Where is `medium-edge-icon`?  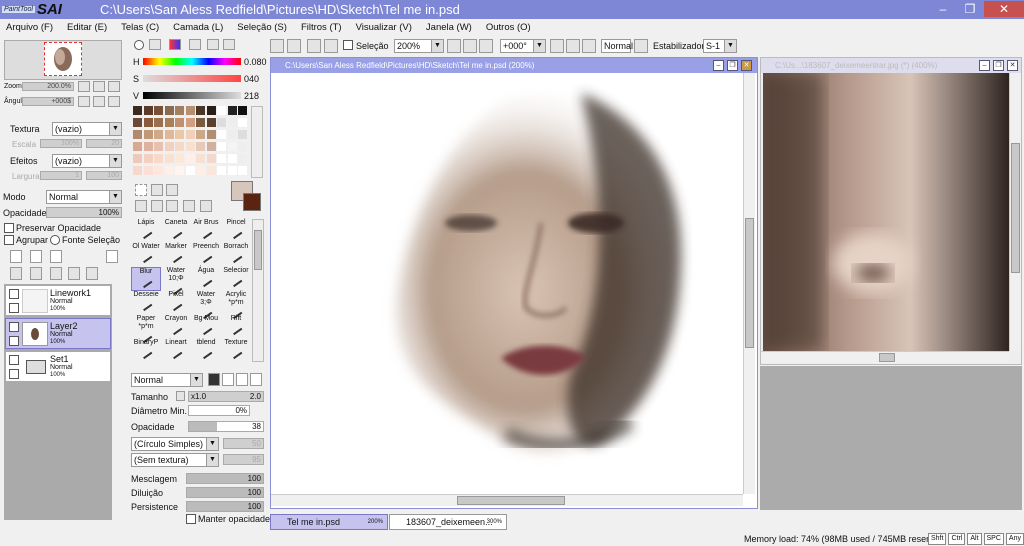 medium-edge-icon is located at coordinates (228, 379).